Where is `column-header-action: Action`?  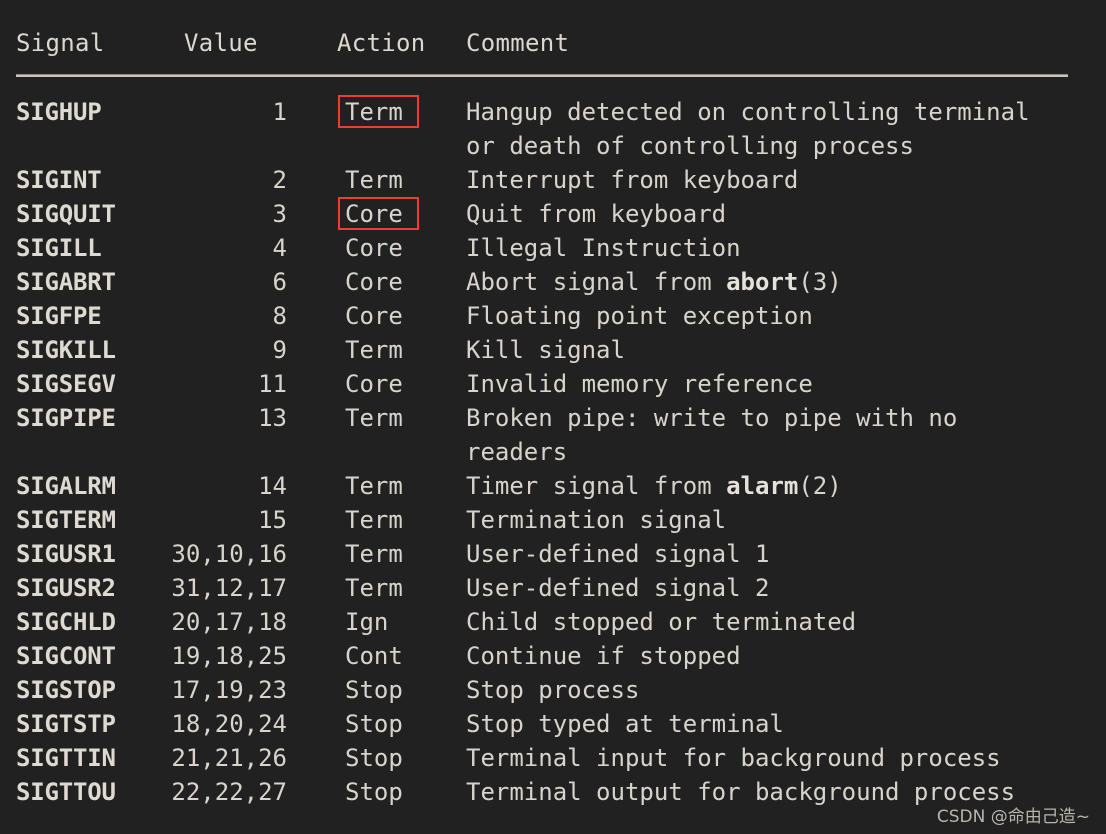 column-header-action: Action is located at coordinates (381, 43).